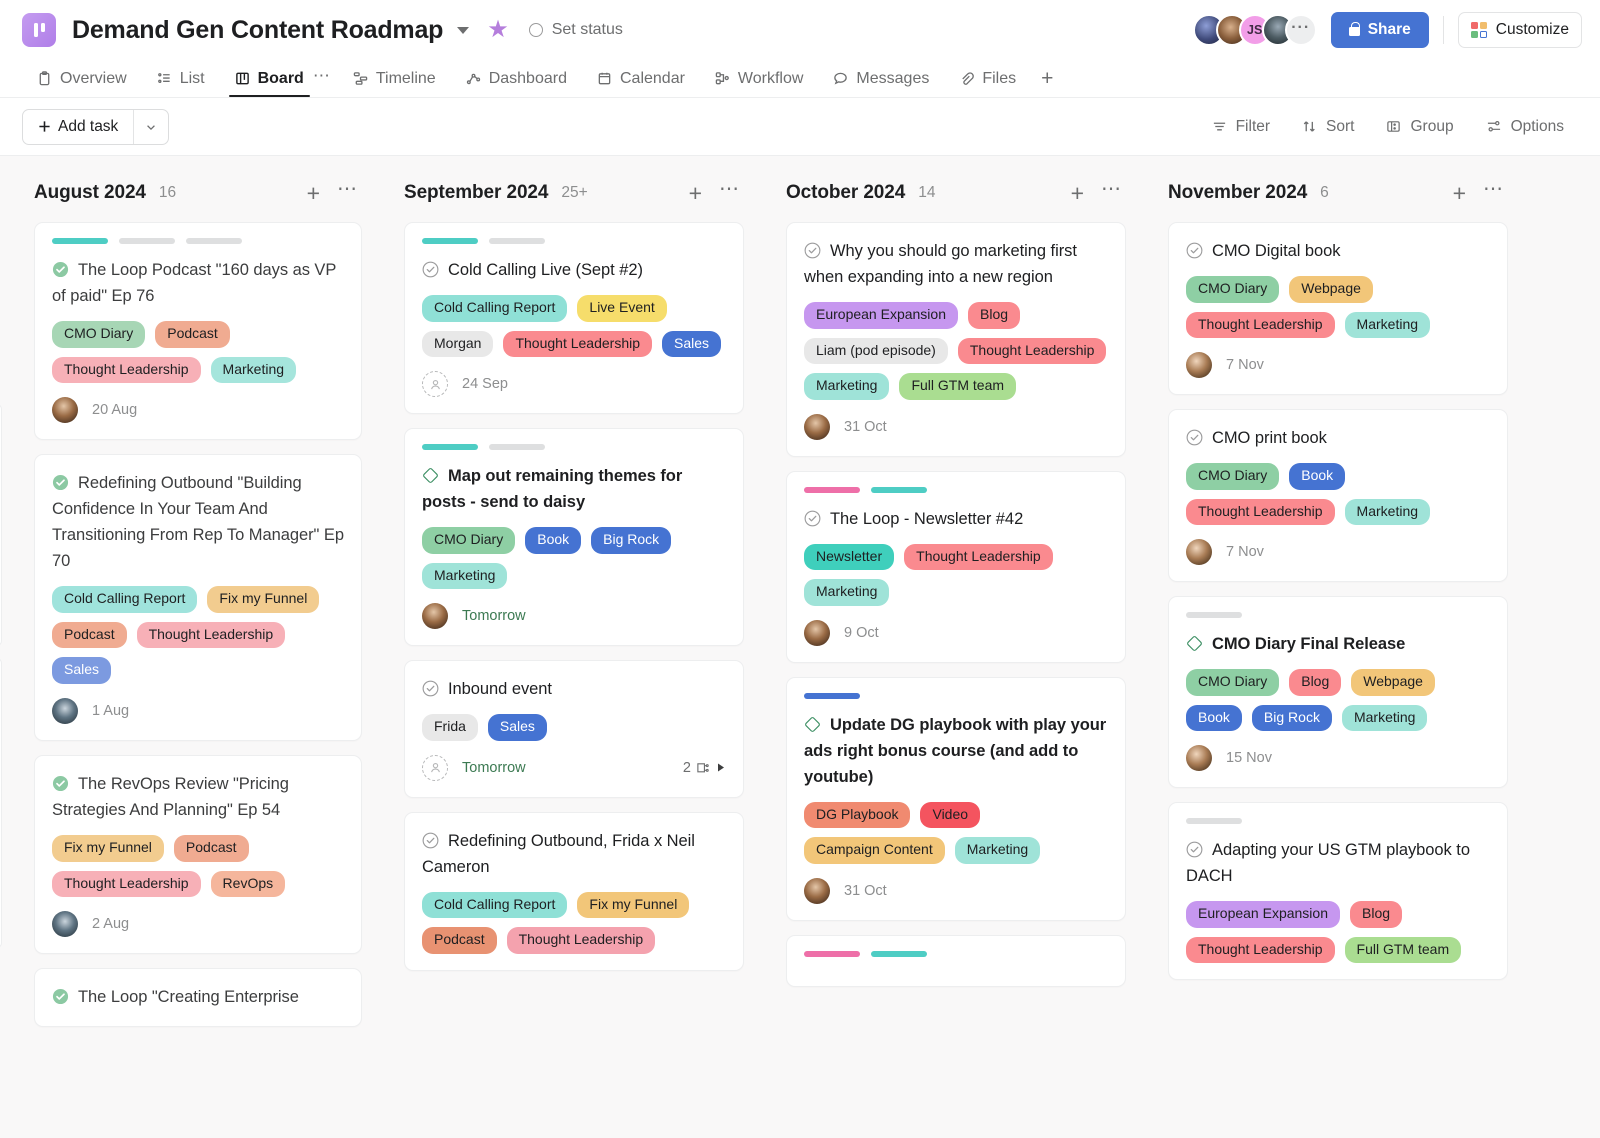 The width and height of the screenshot is (1600, 1138). Describe the element at coordinates (485, 384) in the screenshot. I see `task-due-date: 24 Sep` at that location.